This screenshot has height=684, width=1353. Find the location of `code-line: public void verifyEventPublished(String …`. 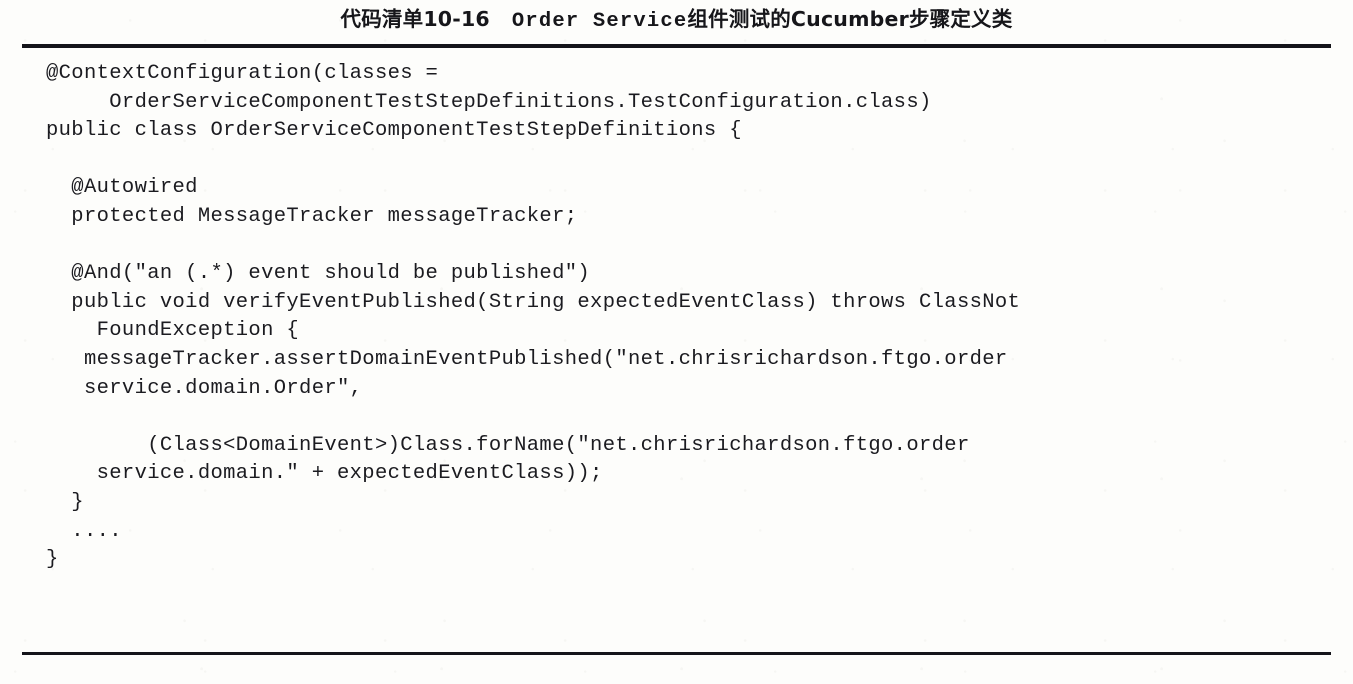

code-line: public void verifyEventPublished(String … is located at coordinates (533, 302).